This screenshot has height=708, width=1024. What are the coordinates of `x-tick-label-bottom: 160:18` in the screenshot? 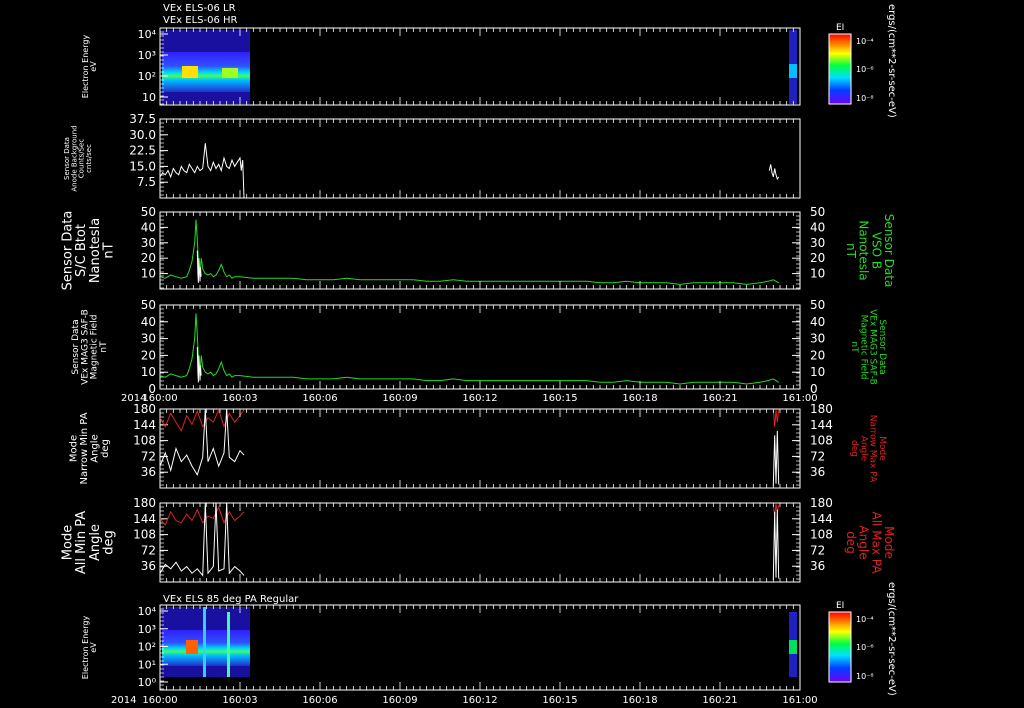 It's located at (639, 700).